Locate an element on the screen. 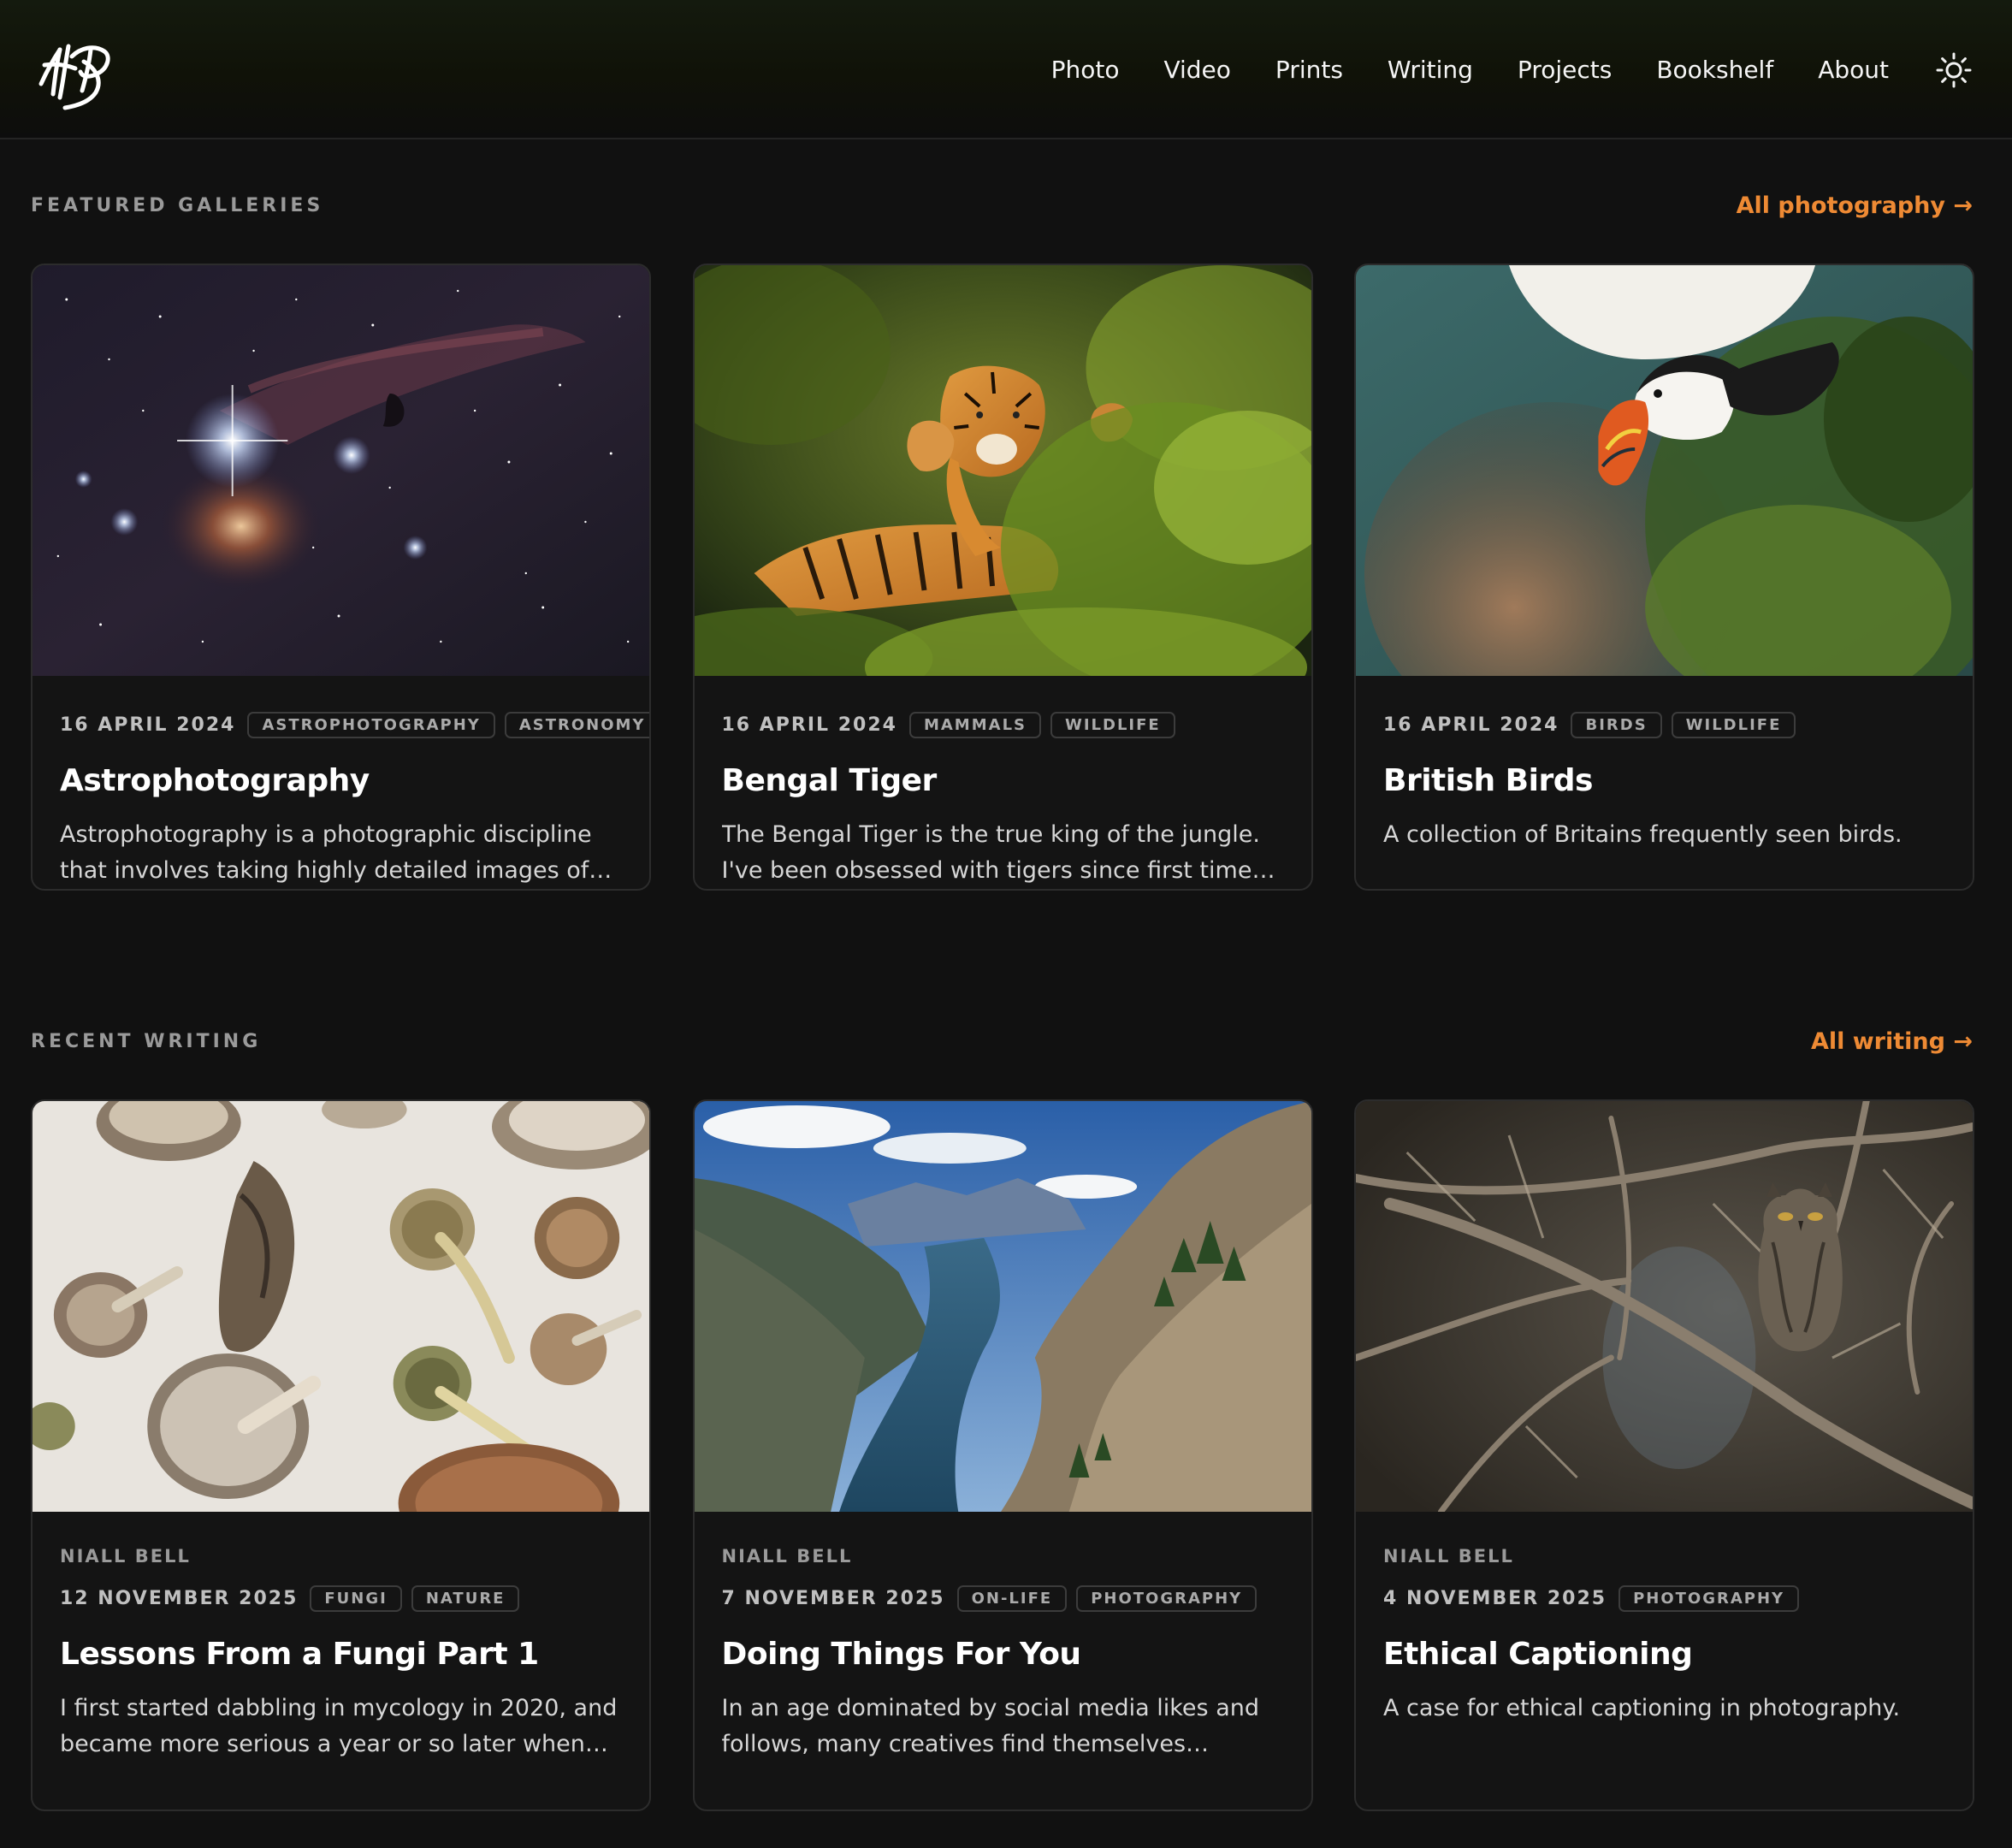 Image resolution: width=2012 pixels, height=1848 pixels. nav-prints: Prints is located at coordinates (1309, 70).